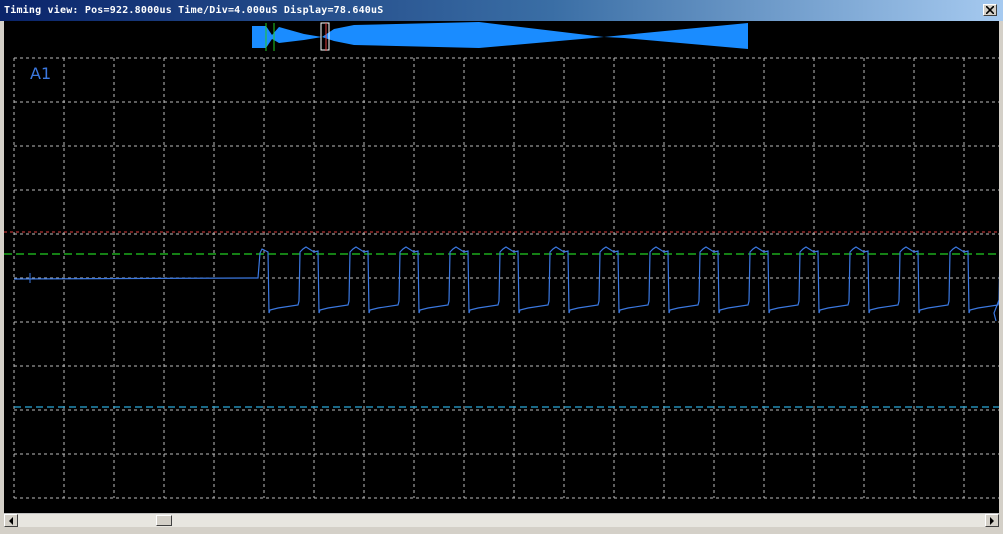  I want to click on close-icon, so click(990, 10).